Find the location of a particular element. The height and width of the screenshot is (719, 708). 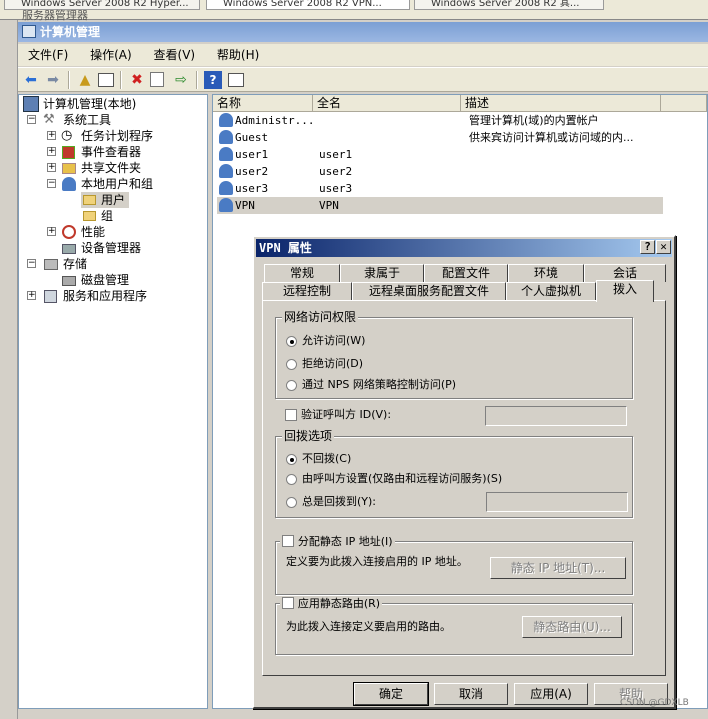

export-icon: ⇨ is located at coordinates (181, 80).